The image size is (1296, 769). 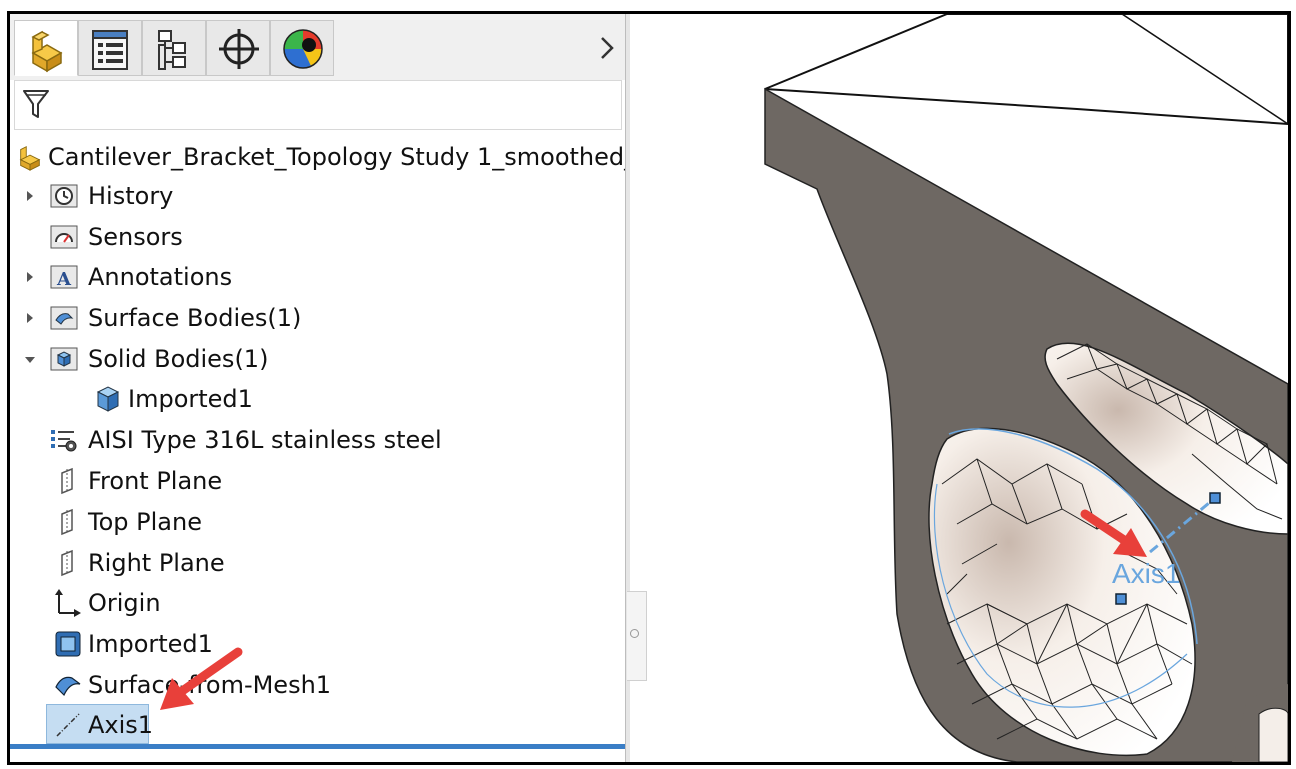 What do you see at coordinates (190, 399) in the screenshot?
I see `tree-item-label: Imported1` at bounding box center [190, 399].